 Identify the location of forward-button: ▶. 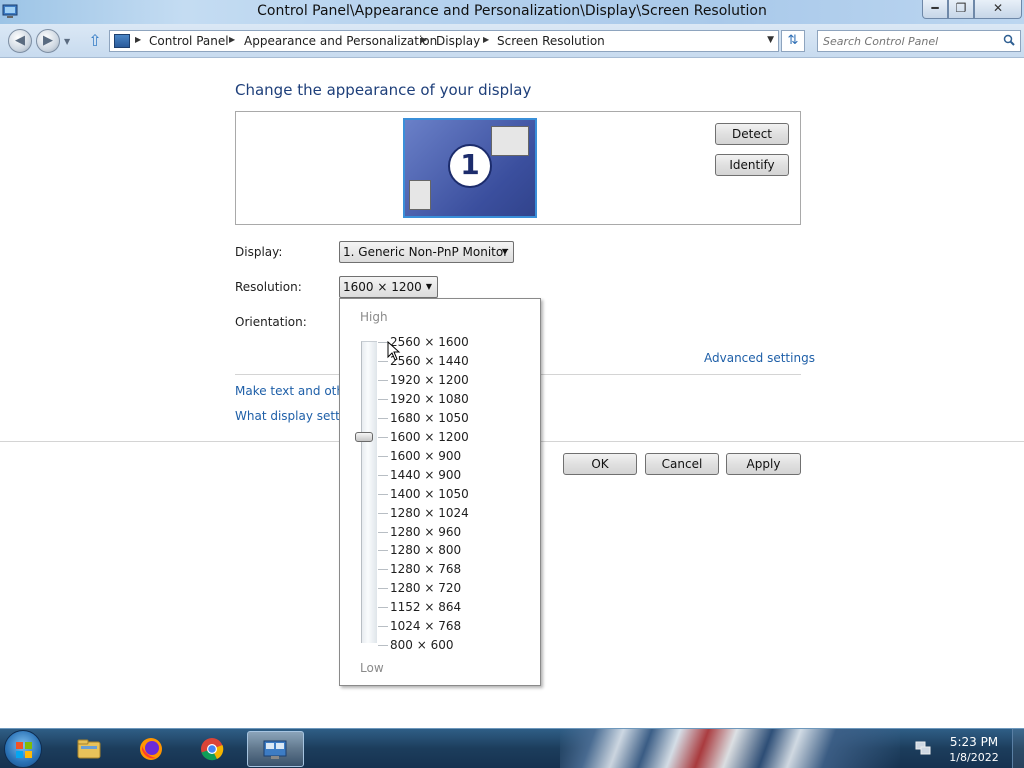
(48, 41).